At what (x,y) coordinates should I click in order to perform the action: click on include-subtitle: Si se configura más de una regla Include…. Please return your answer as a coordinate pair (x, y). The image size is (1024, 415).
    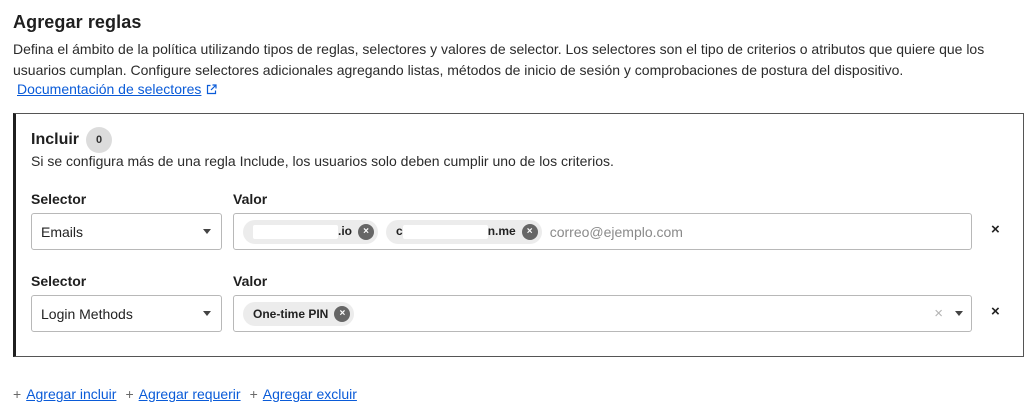
    Looking at the image, I should click on (322, 161).